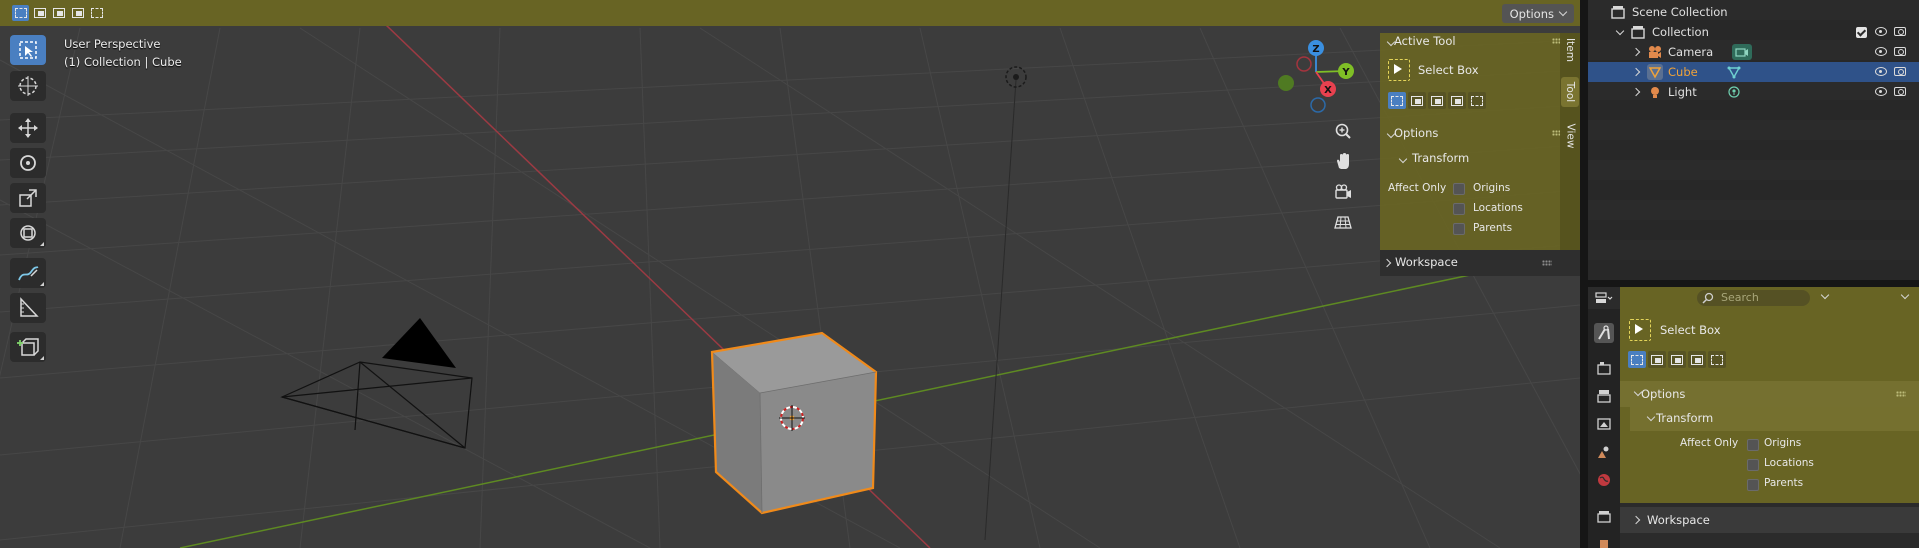 The image size is (1919, 548). What do you see at coordinates (1459, 209) in the screenshot?
I see `locations-checkbox` at bounding box center [1459, 209].